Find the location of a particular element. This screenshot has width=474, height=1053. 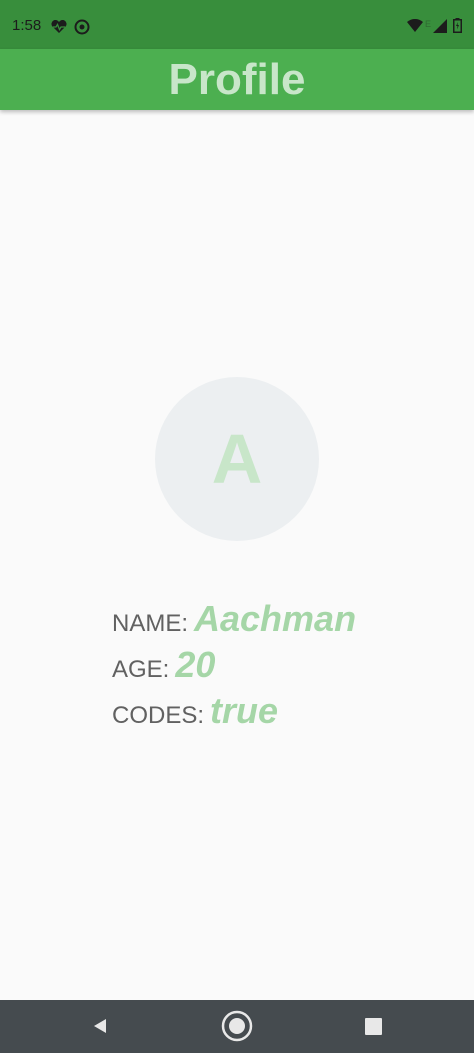

back-icon is located at coordinates (100, 1026).